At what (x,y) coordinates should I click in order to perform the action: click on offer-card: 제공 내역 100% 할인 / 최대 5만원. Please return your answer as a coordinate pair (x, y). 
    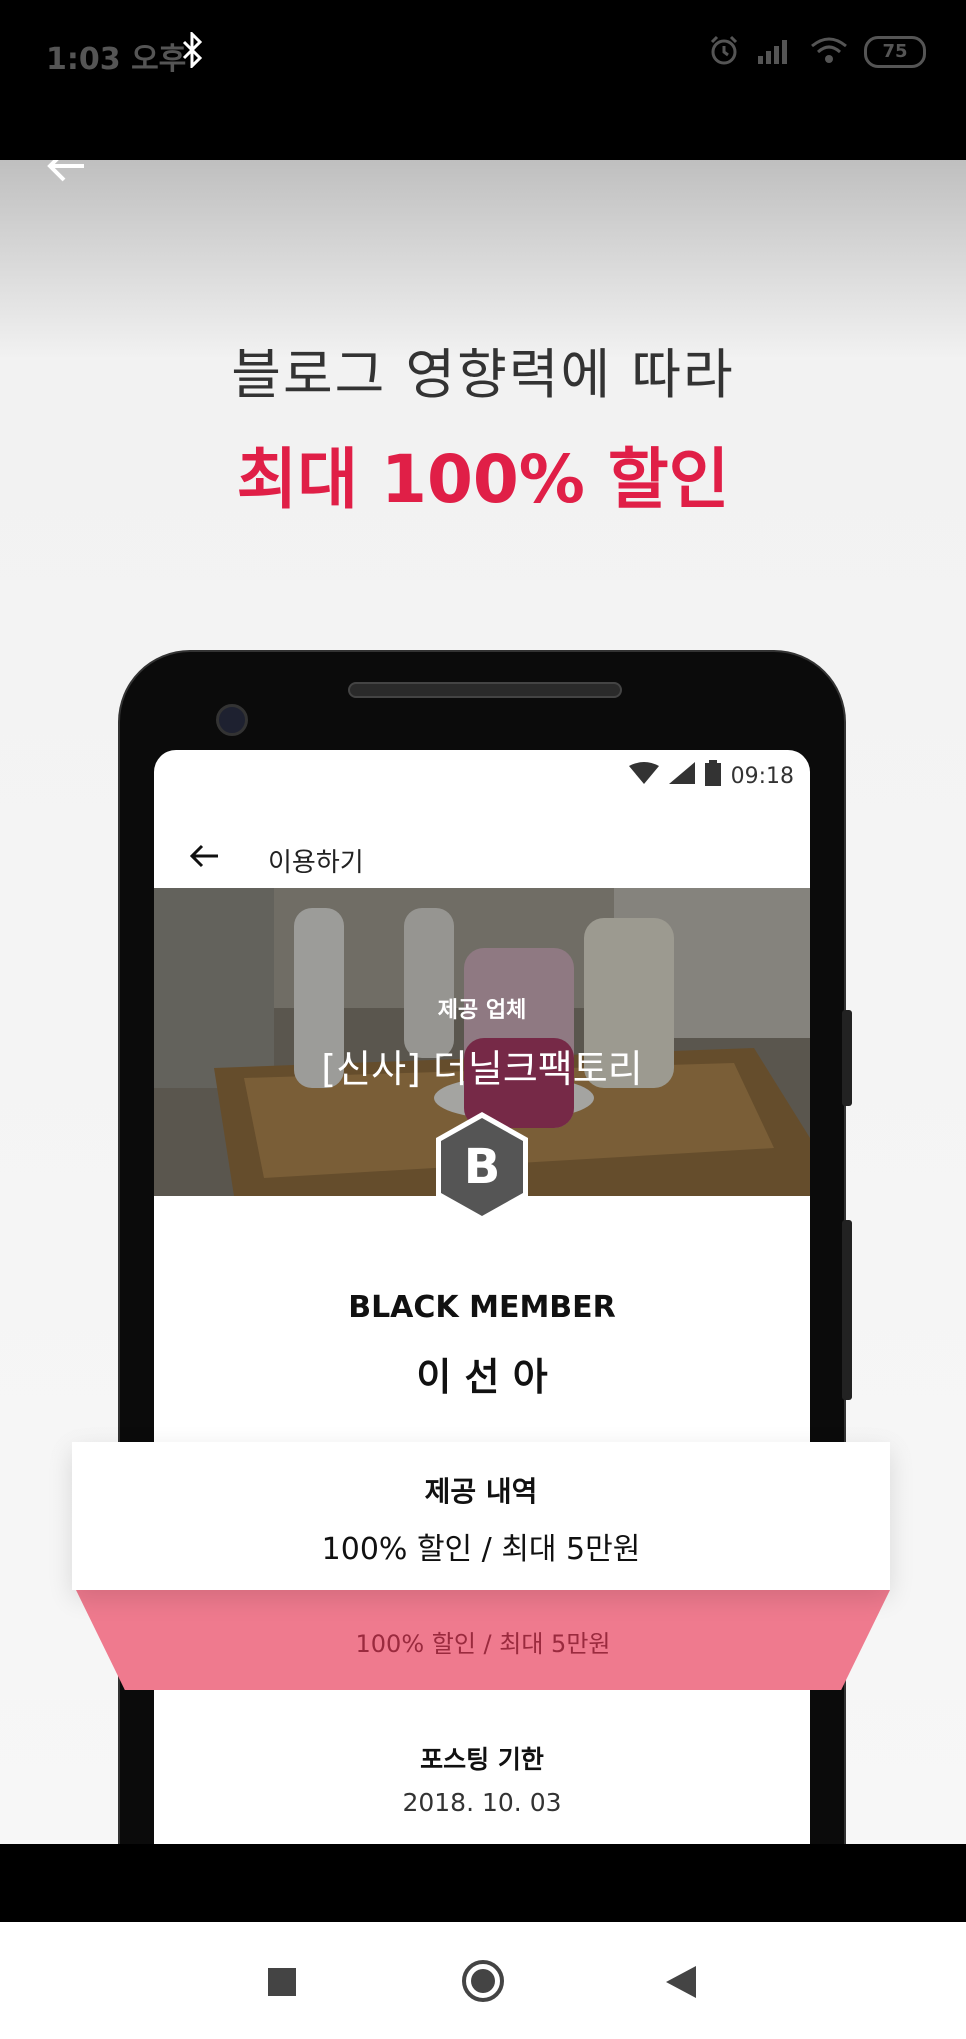
    Looking at the image, I should click on (481, 1516).